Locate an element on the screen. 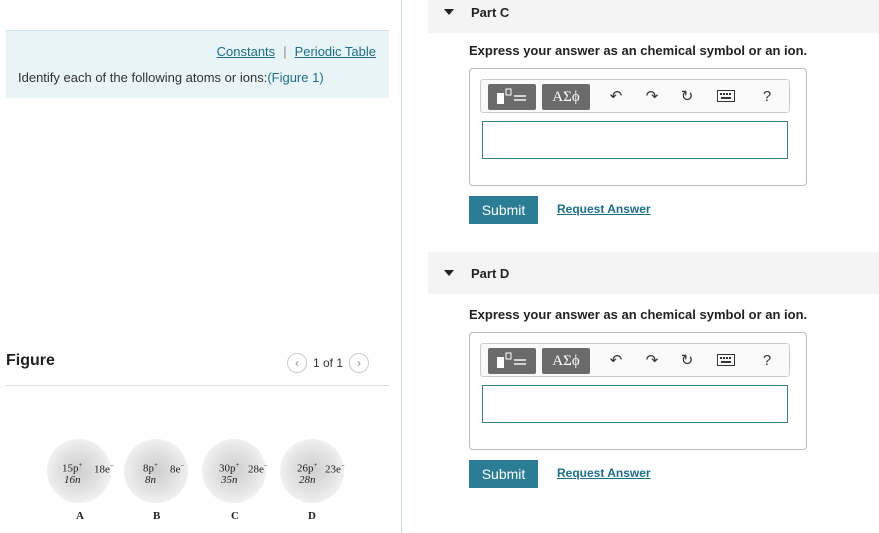 The image size is (879, 533). atom-c-nucleus: 30p+ 35n is located at coordinates (229, 473).